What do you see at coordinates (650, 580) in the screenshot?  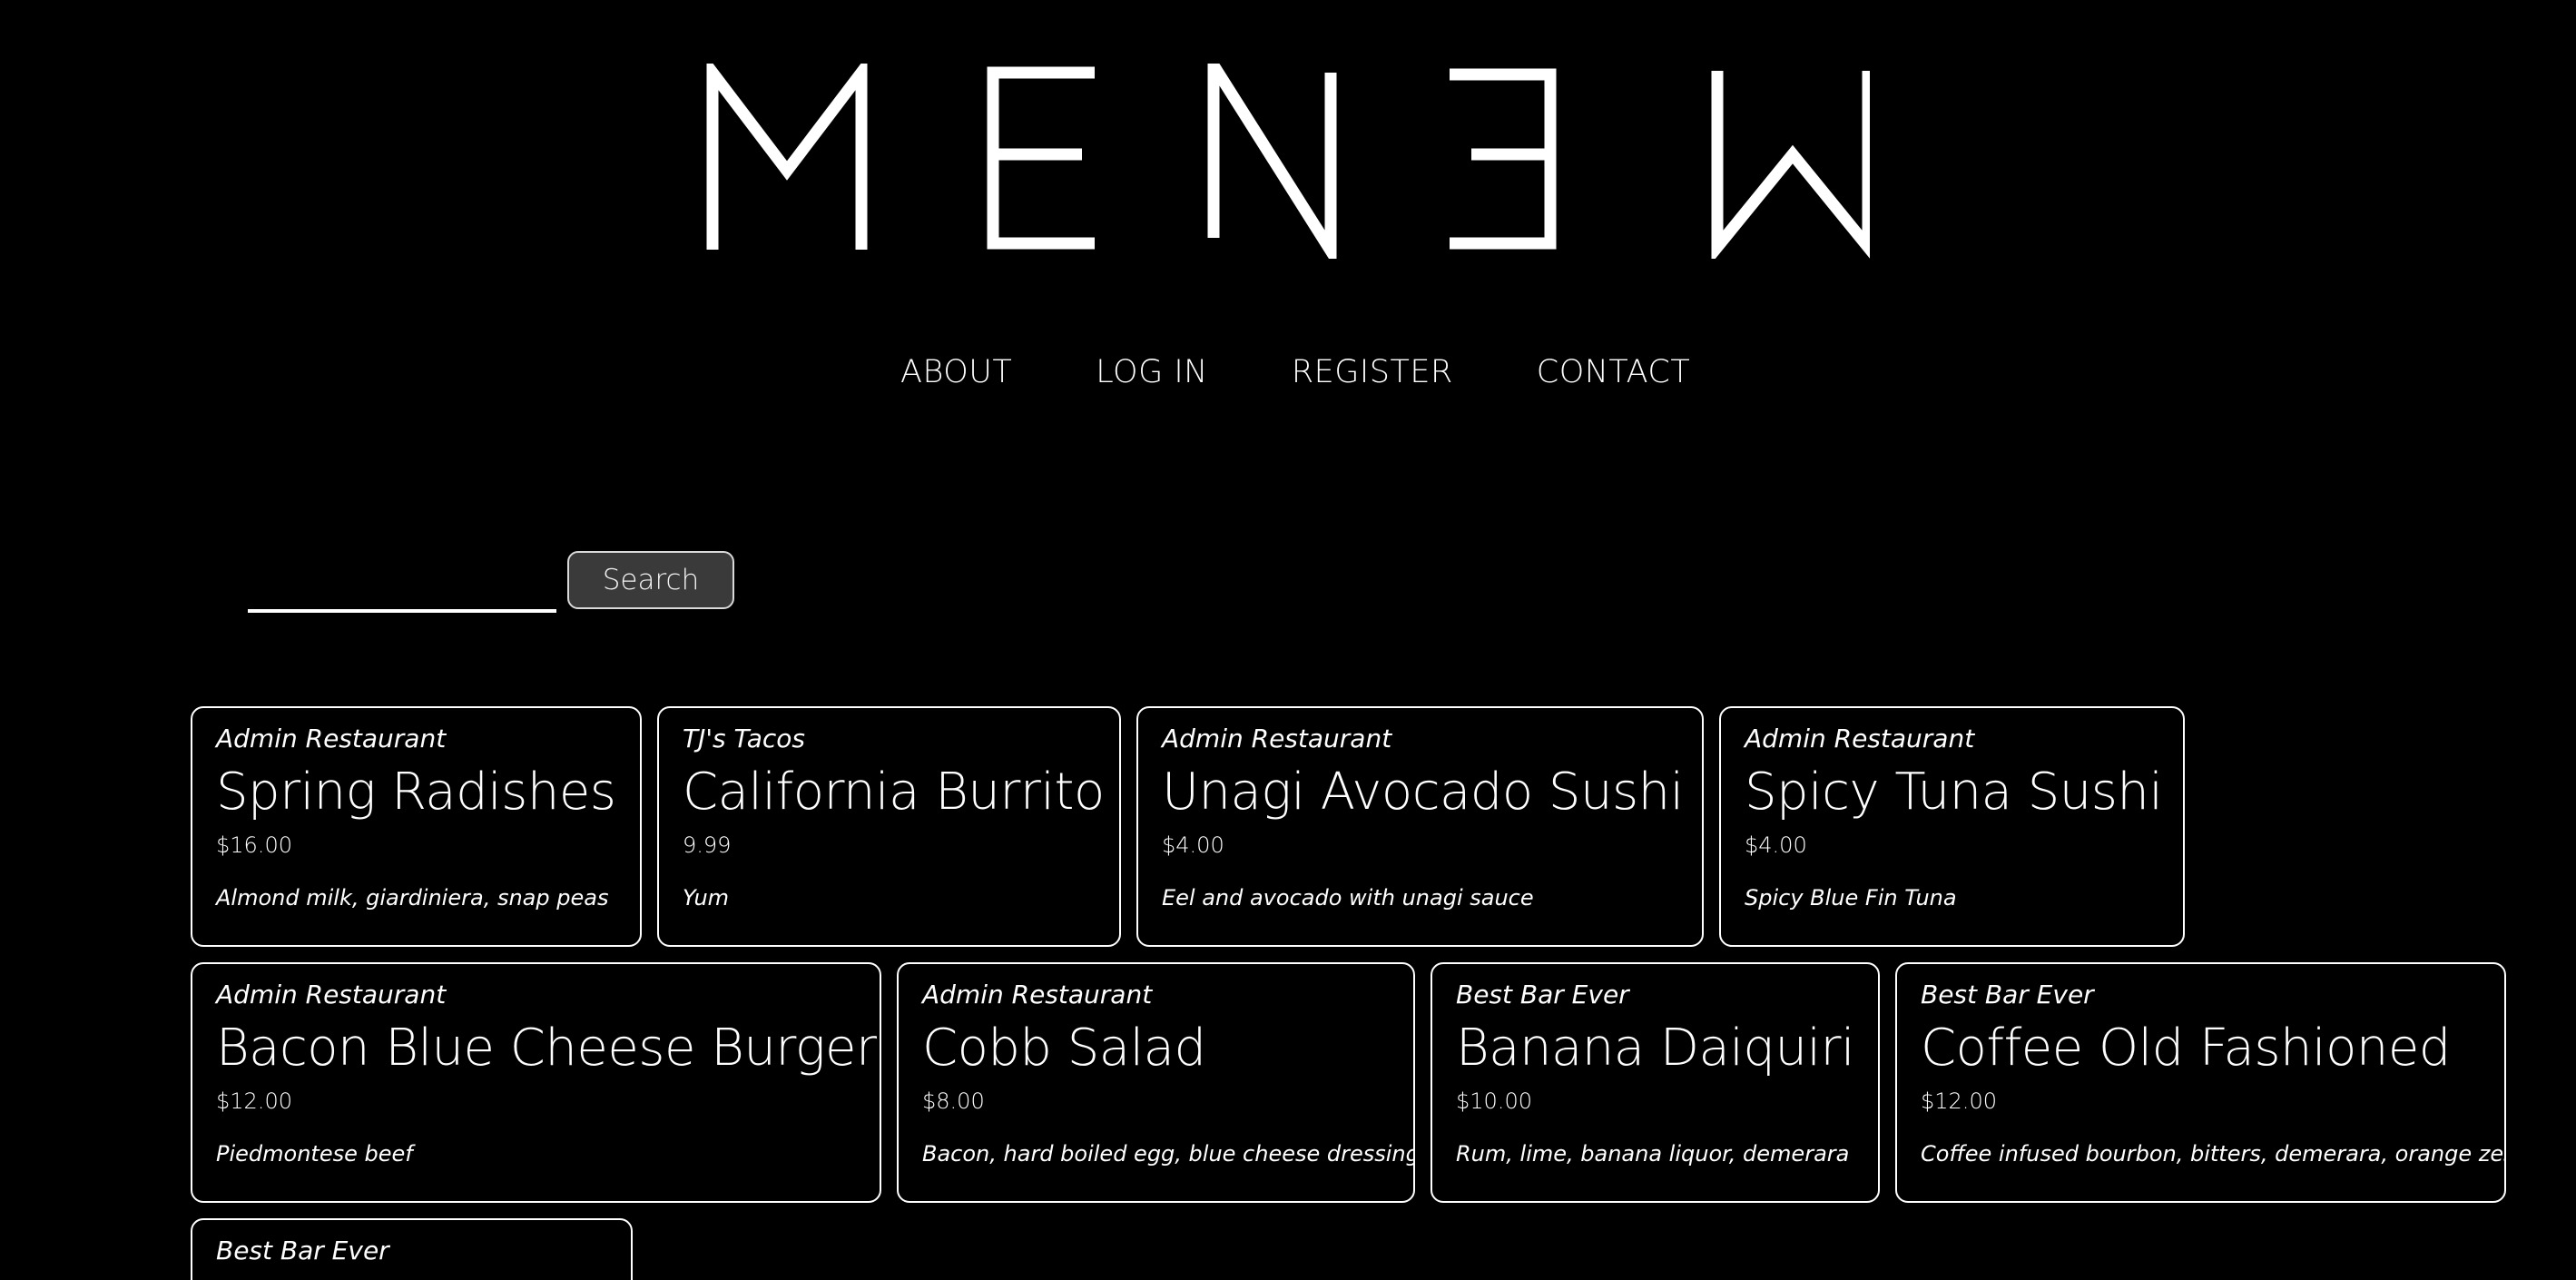 I see `search-button: Search` at bounding box center [650, 580].